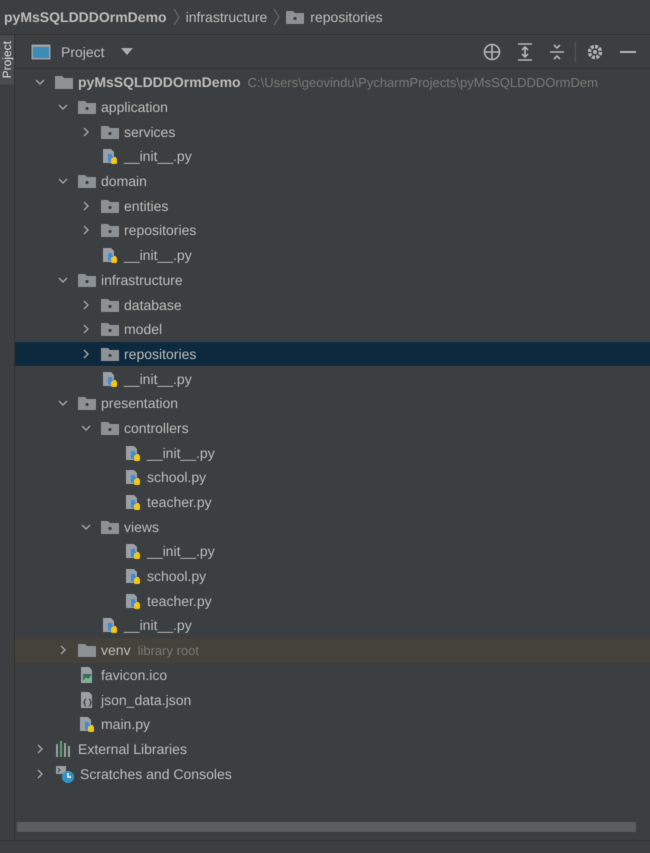 The height and width of the screenshot is (853, 650). I want to click on tree-item-label: application, so click(134, 107).